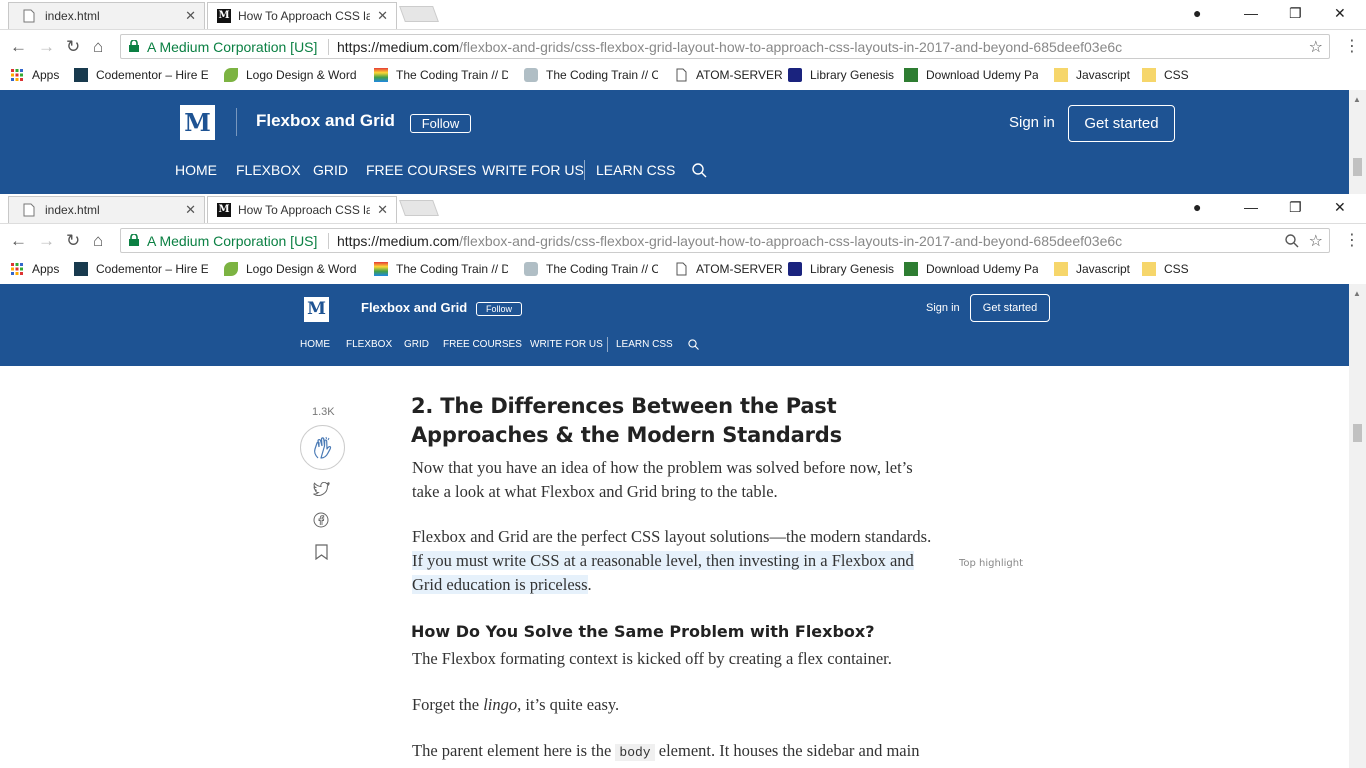 The image size is (1366, 768). What do you see at coordinates (531, 75) in the screenshot?
I see `train-icon` at bounding box center [531, 75].